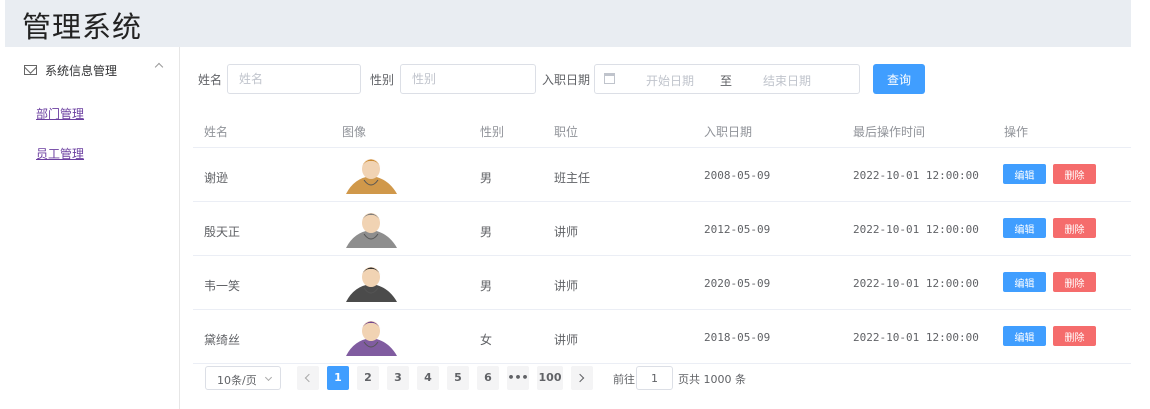 The width and height of the screenshot is (1150, 409). What do you see at coordinates (354, 132) in the screenshot?
I see `header-image: 图像` at bounding box center [354, 132].